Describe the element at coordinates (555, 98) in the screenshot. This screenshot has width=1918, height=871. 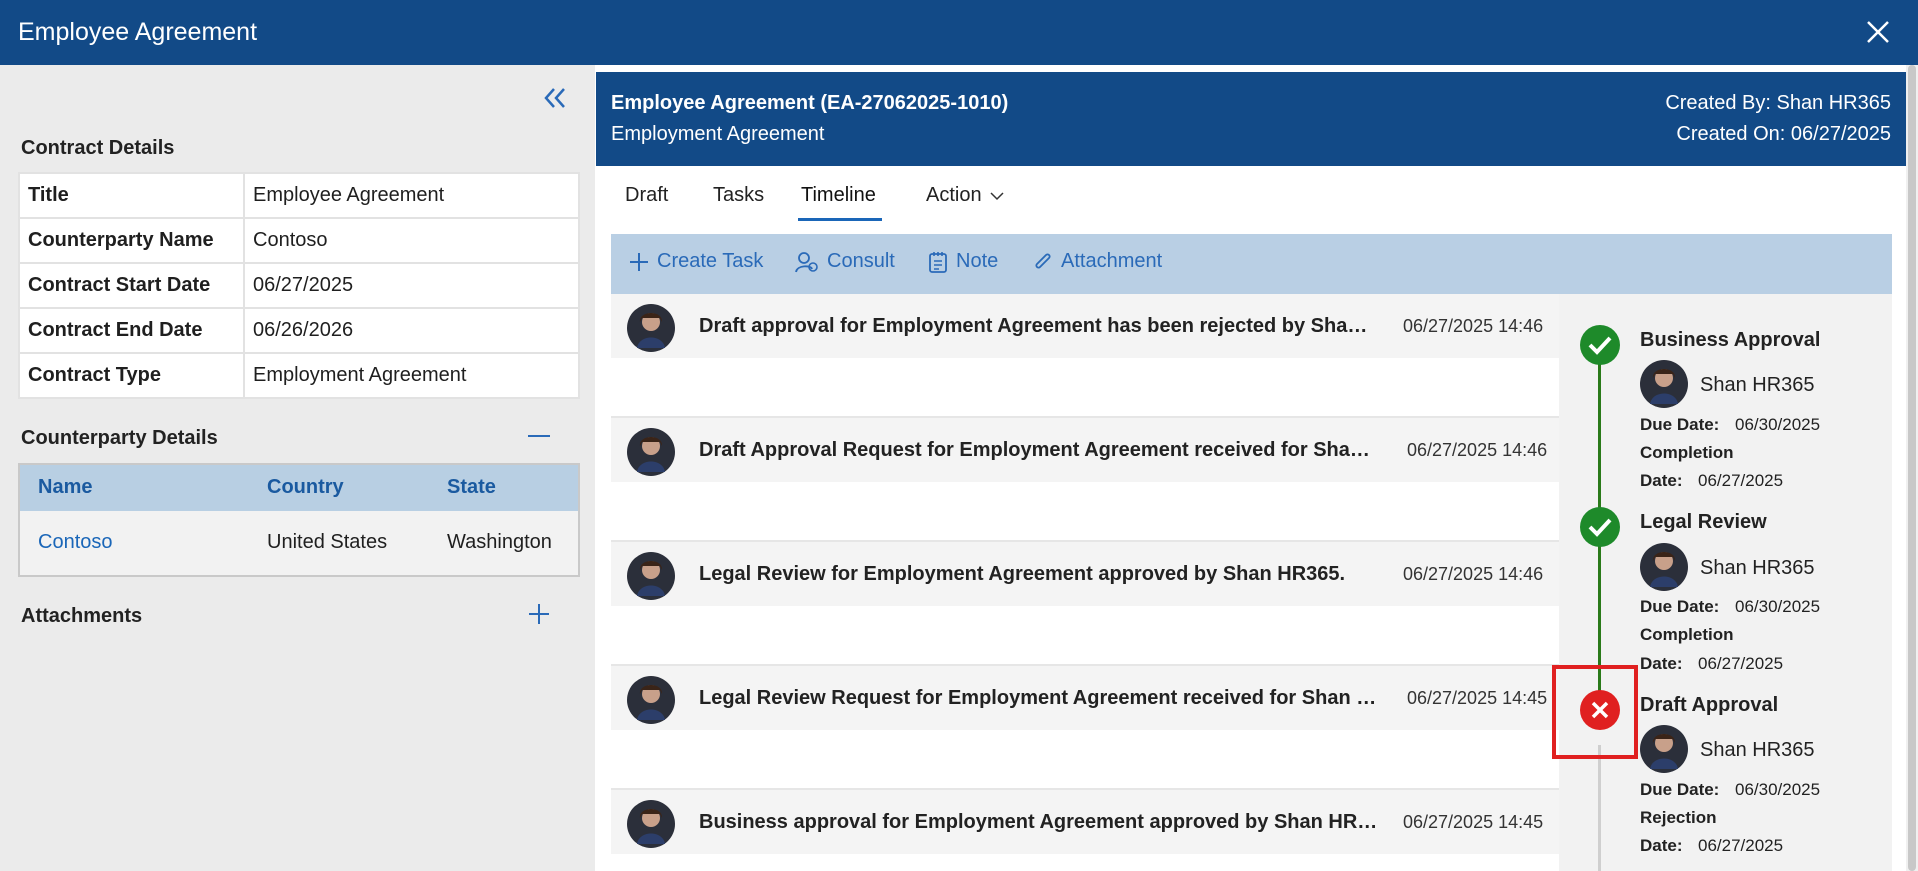
I see `collapse-left-icon` at that location.